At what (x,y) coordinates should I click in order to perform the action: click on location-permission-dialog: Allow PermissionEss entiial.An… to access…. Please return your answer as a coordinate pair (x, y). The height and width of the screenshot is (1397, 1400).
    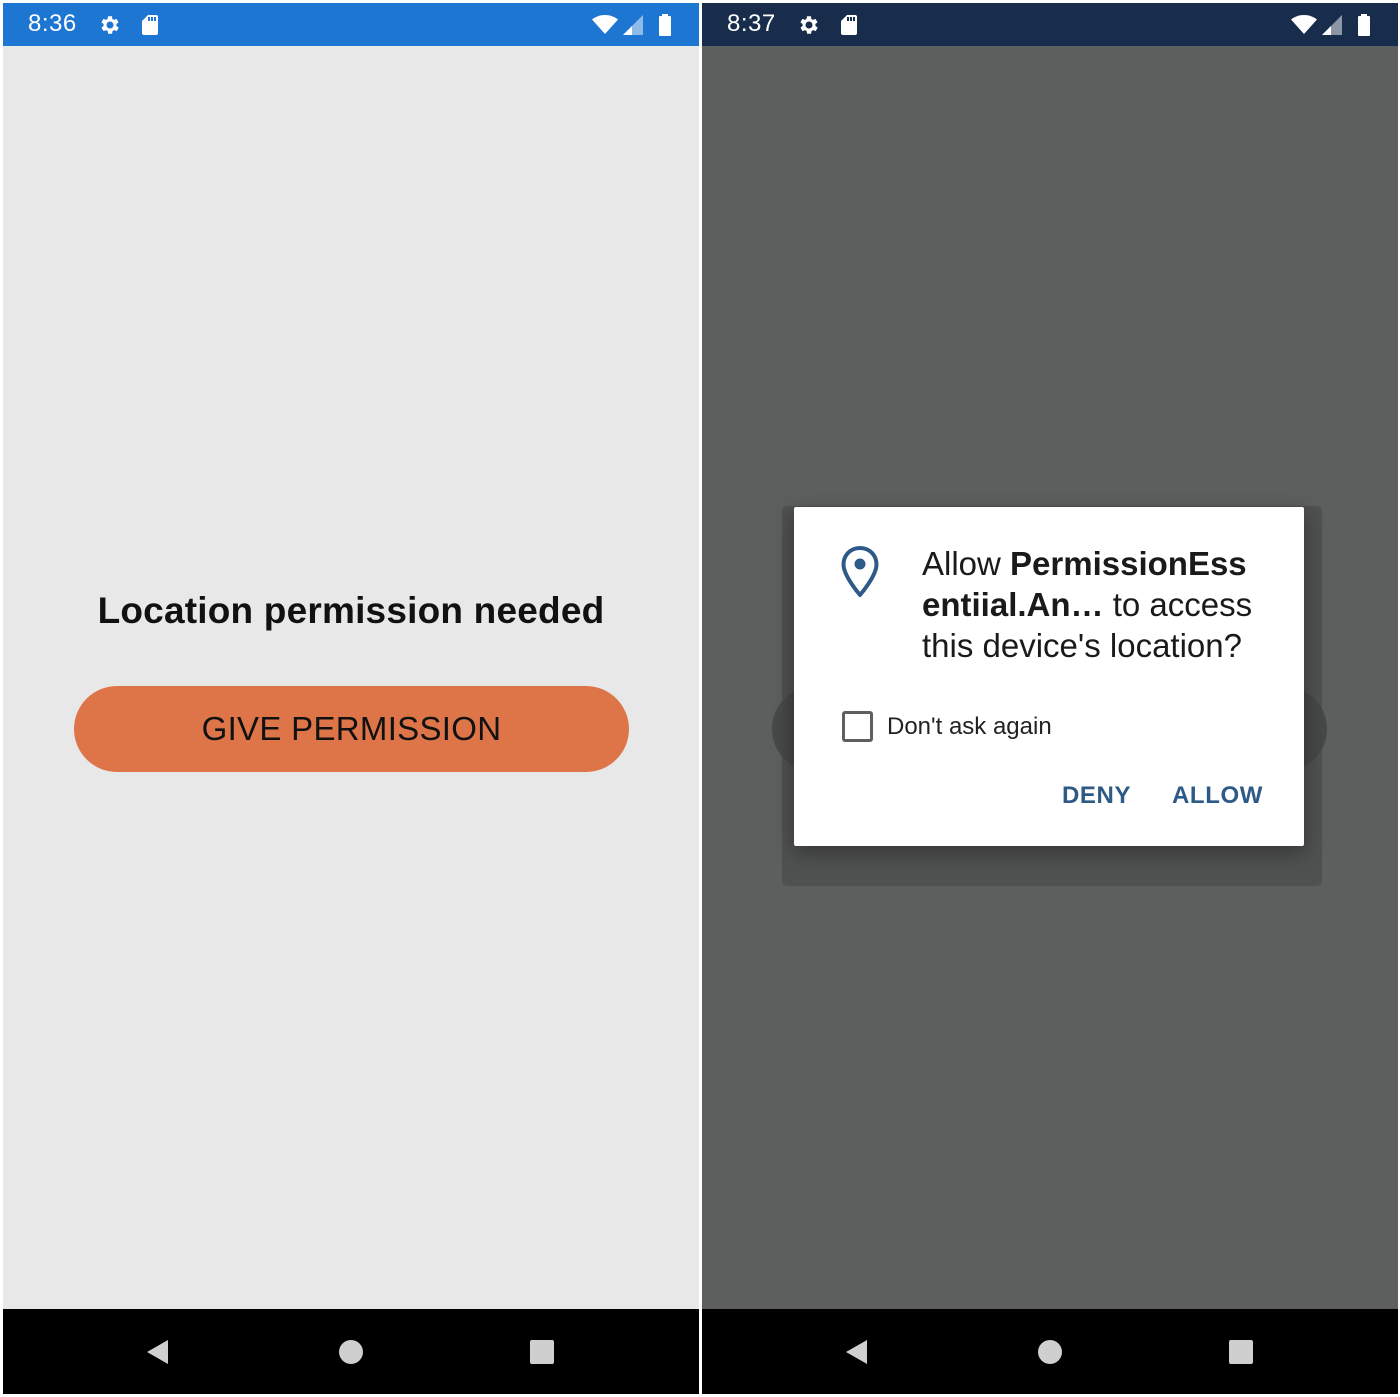
    Looking at the image, I should click on (1049, 676).